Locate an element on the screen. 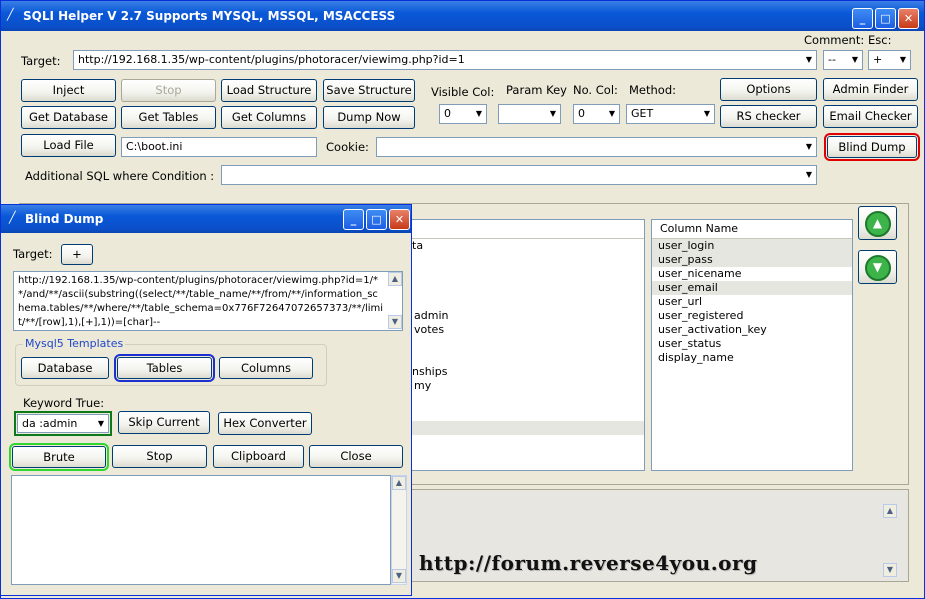  dialog-target-label: Target: is located at coordinates (33, 254).